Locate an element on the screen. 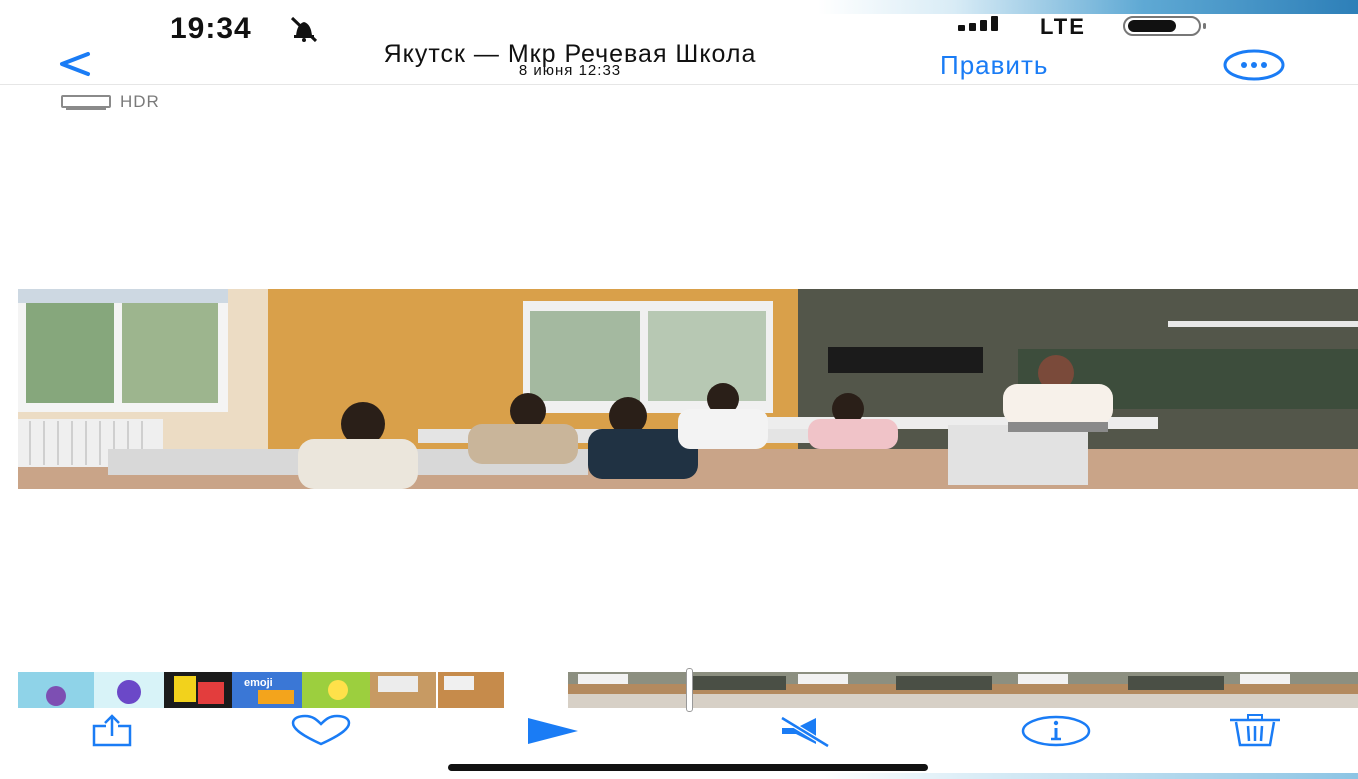  more-ellipsis-icon is located at coordinates (1254, 65).